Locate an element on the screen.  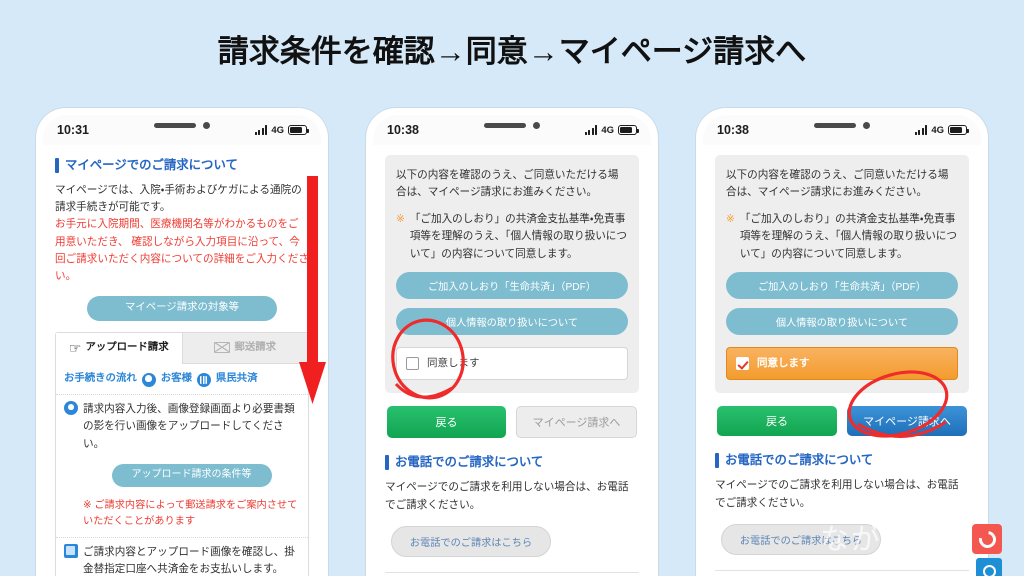
tab-mail-claim-label: 郵送請求 is located at coordinates (255, 347).